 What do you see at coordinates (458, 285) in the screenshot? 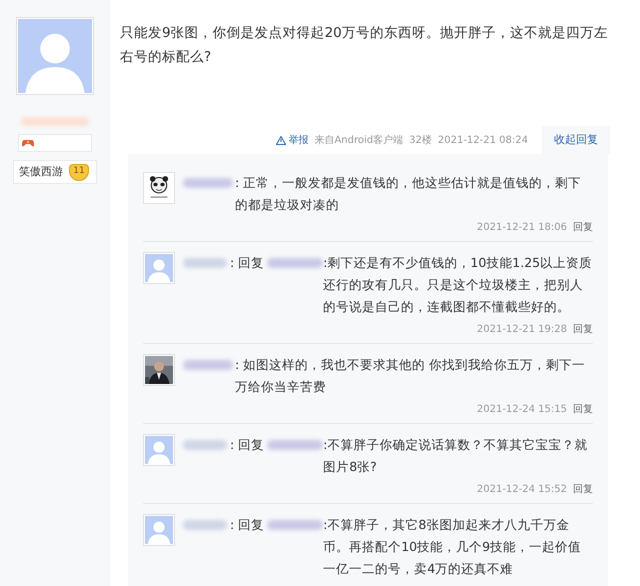
I see `reply-text: :剩下还是有不少值钱的，10技能1.25以上资质还行的攻有几只。只是这个垃圾楼主，把别人的号说是自己的，连截图都不懂截些好的。` at bounding box center [458, 285].